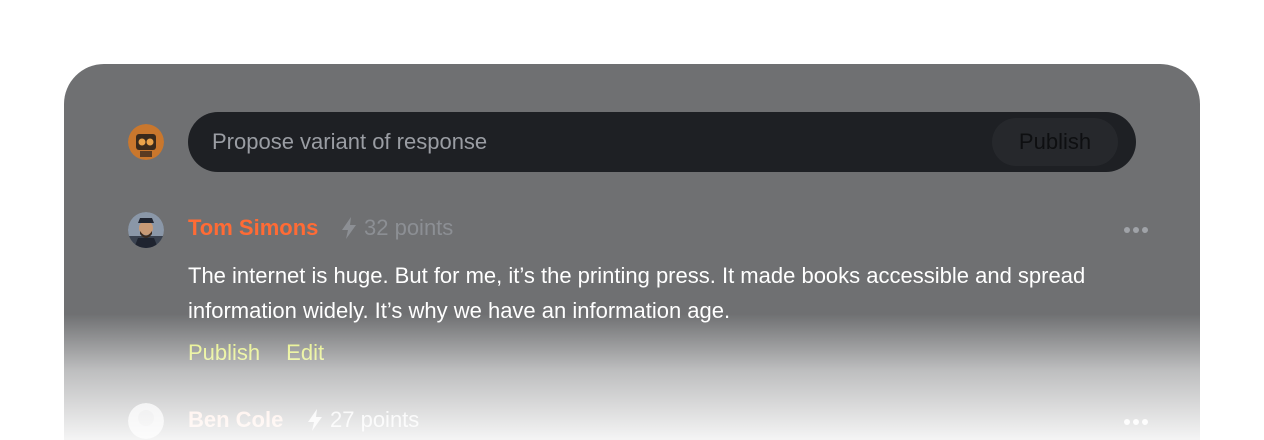  What do you see at coordinates (224, 353) in the screenshot?
I see `comment-publish-link: Publish` at bounding box center [224, 353].